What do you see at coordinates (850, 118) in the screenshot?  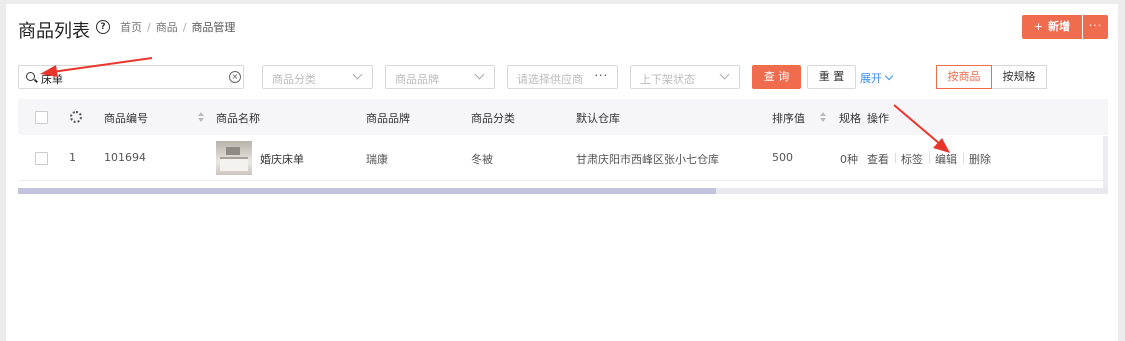 I see `col-spec: 规格` at bounding box center [850, 118].